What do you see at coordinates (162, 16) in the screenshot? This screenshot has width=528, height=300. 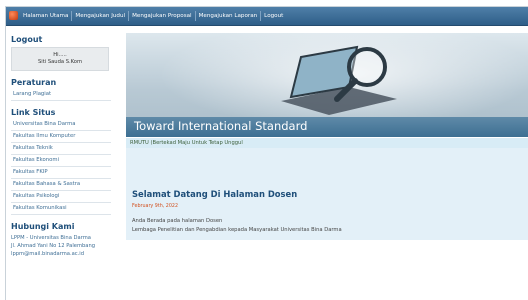 I see `nav-mengajukan-proposal: Mengajukan Proposal` at bounding box center [162, 16].